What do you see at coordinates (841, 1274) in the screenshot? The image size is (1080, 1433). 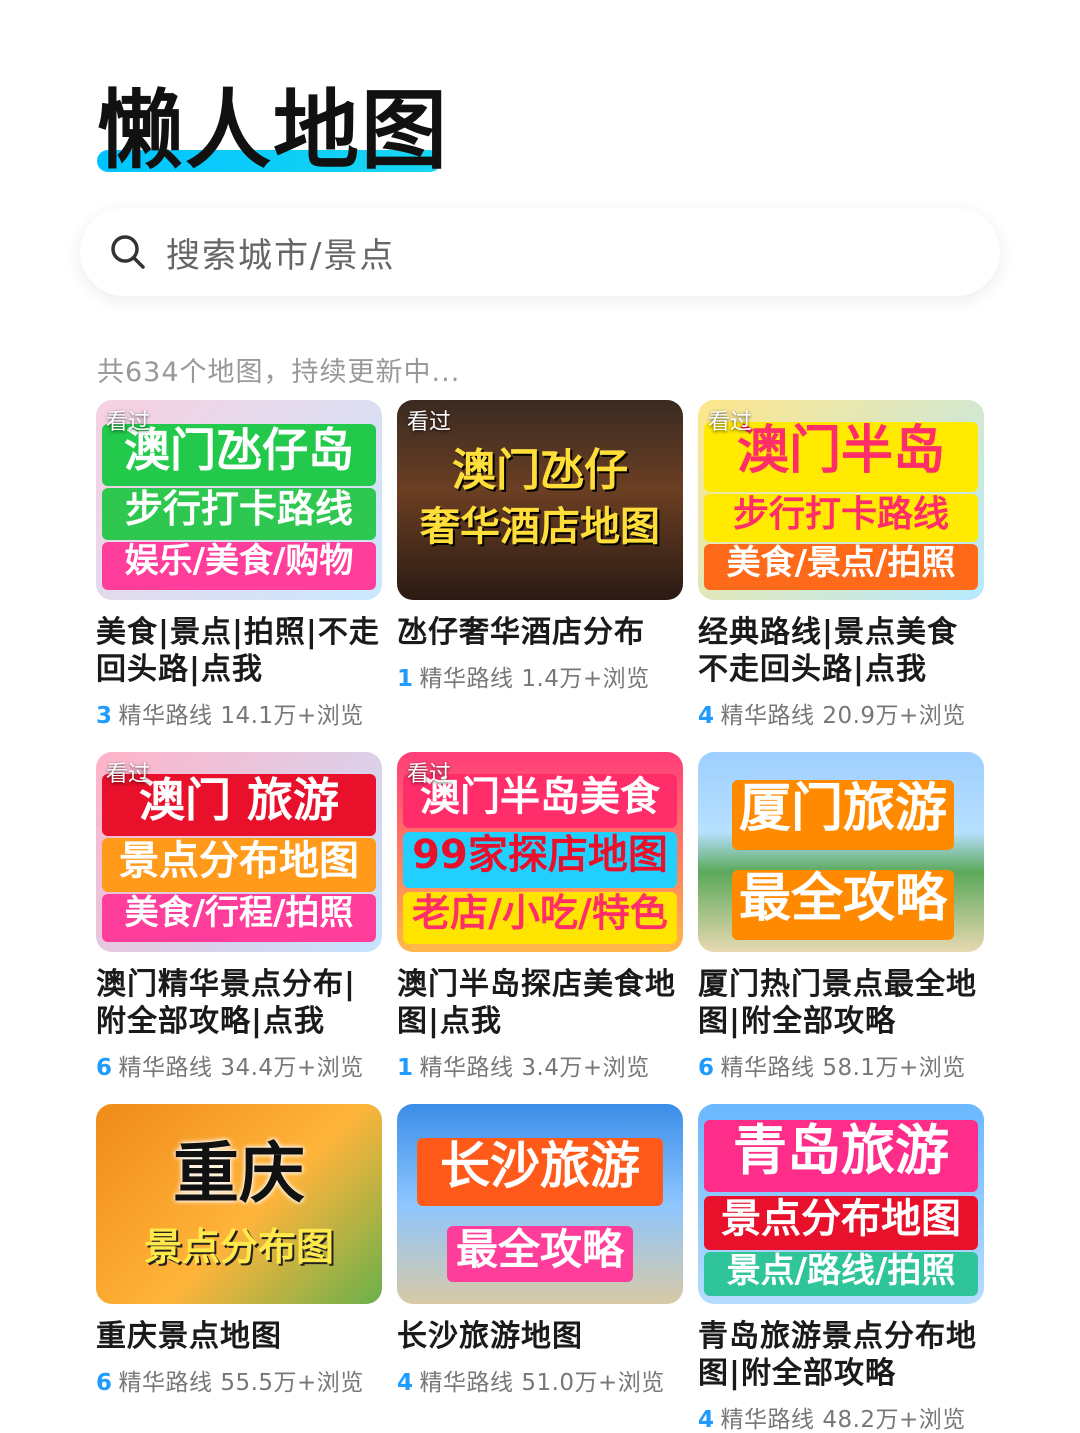 I see `thumb-line: 景点/路线/拍照` at bounding box center [841, 1274].